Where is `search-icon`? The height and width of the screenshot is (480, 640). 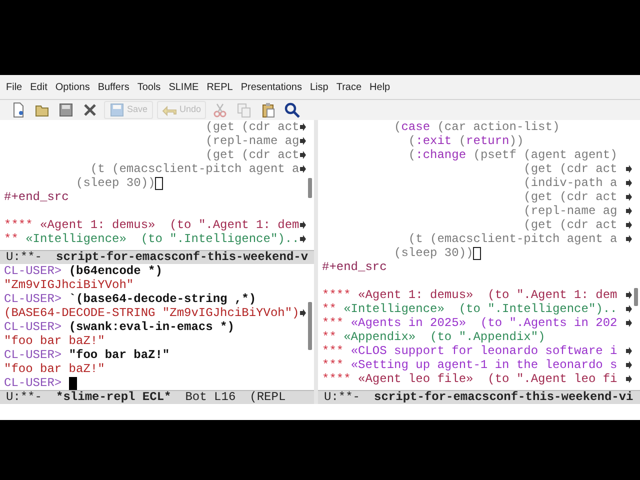 search-icon is located at coordinates (292, 110).